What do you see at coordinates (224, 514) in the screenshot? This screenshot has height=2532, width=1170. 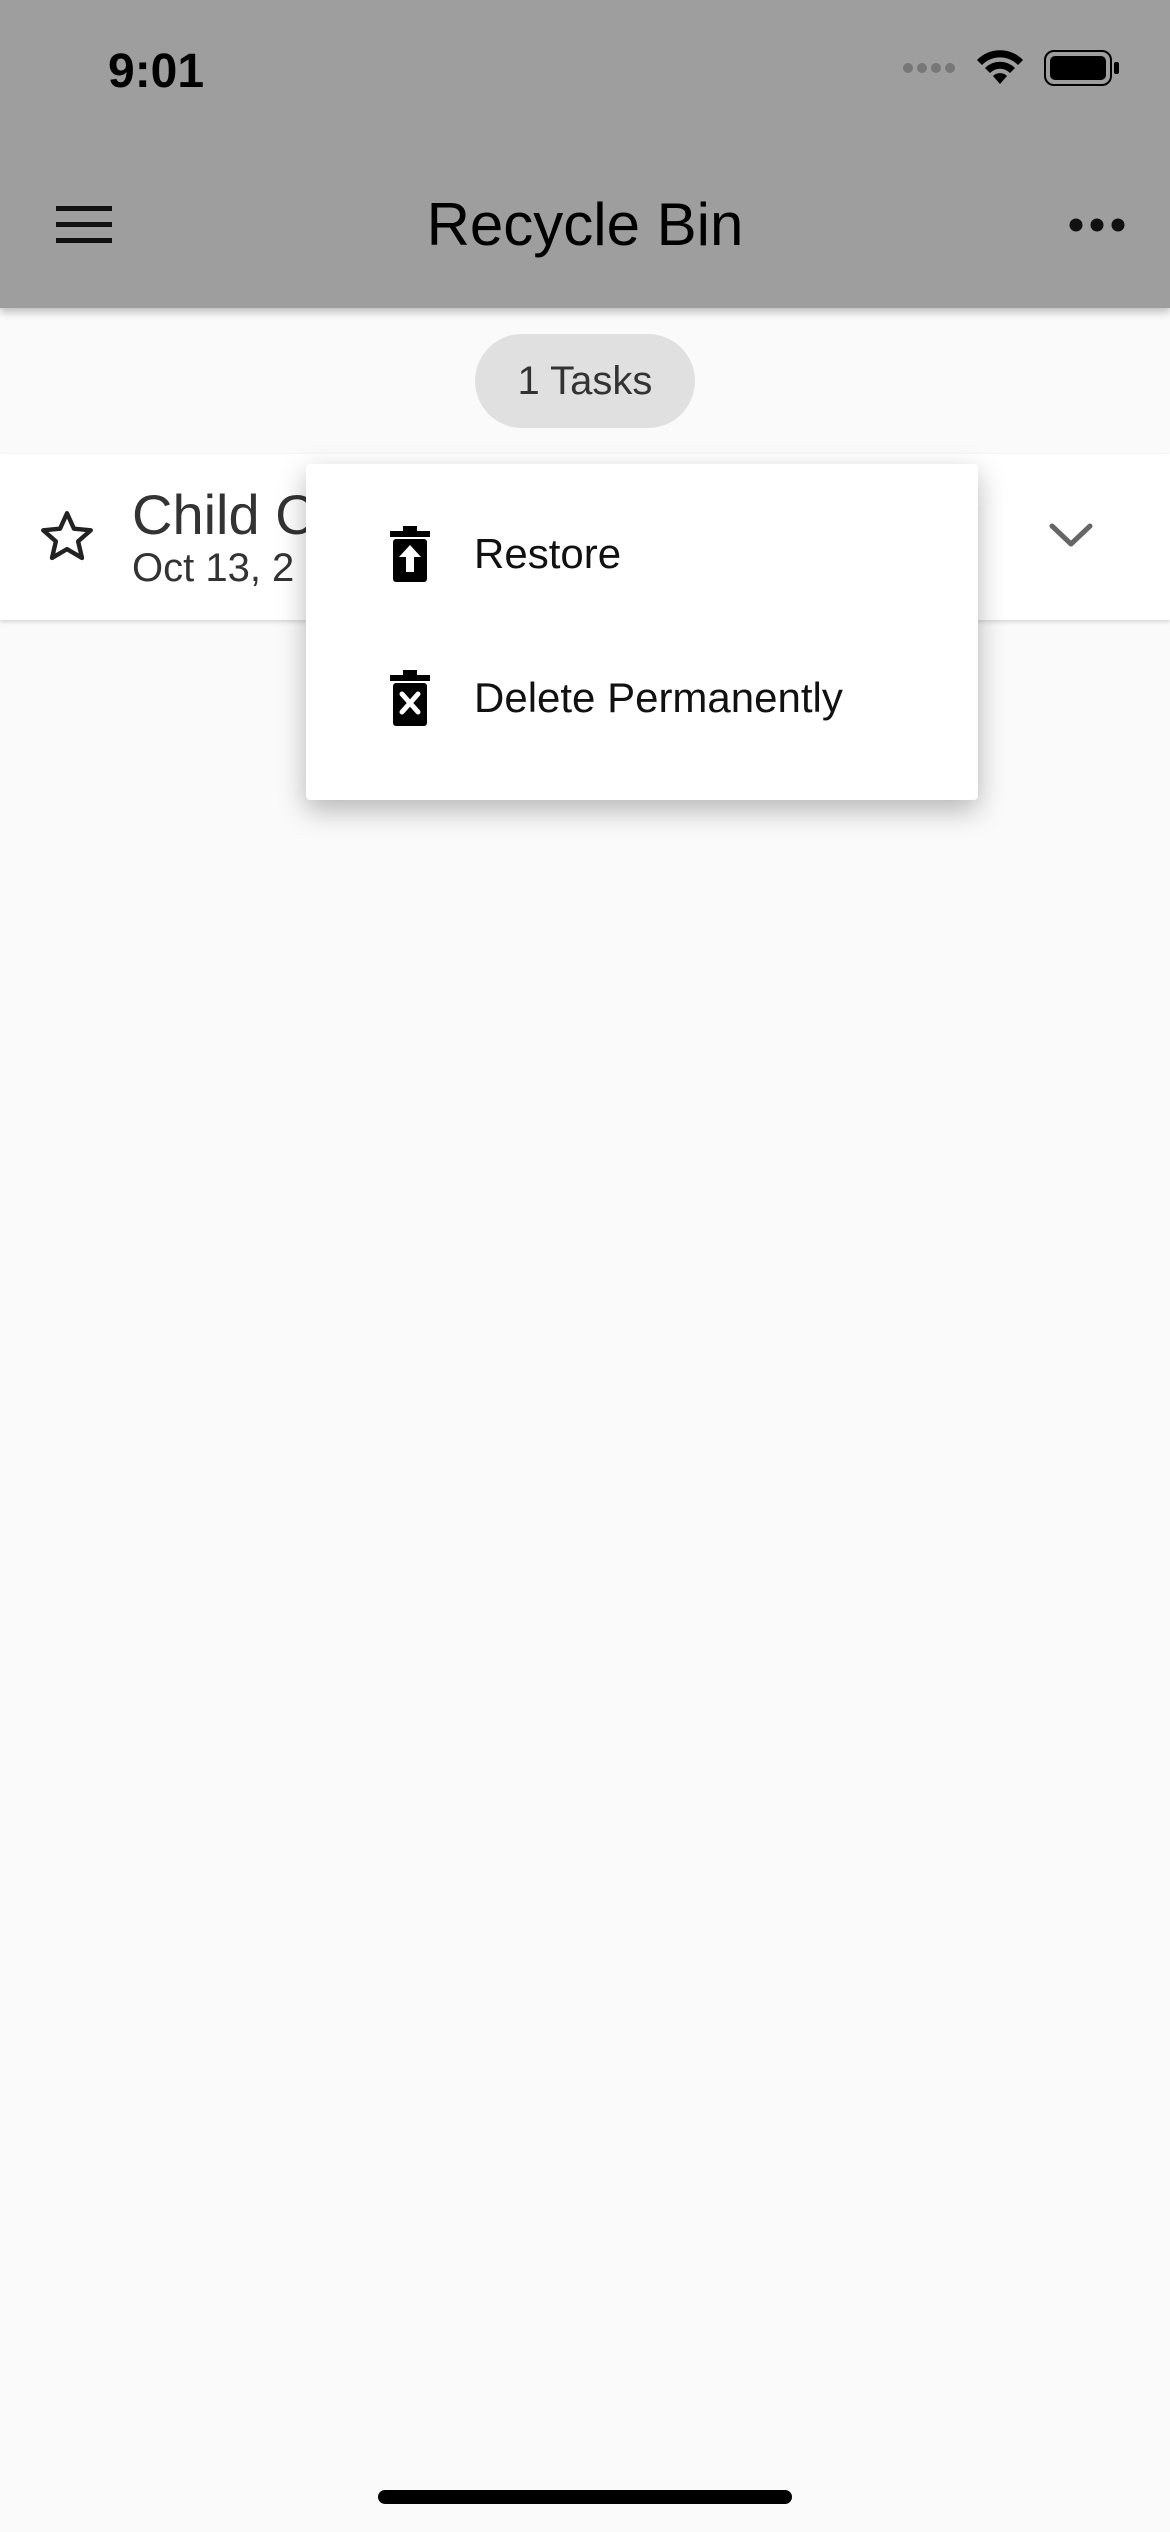 I see `task-title: Child C` at bounding box center [224, 514].